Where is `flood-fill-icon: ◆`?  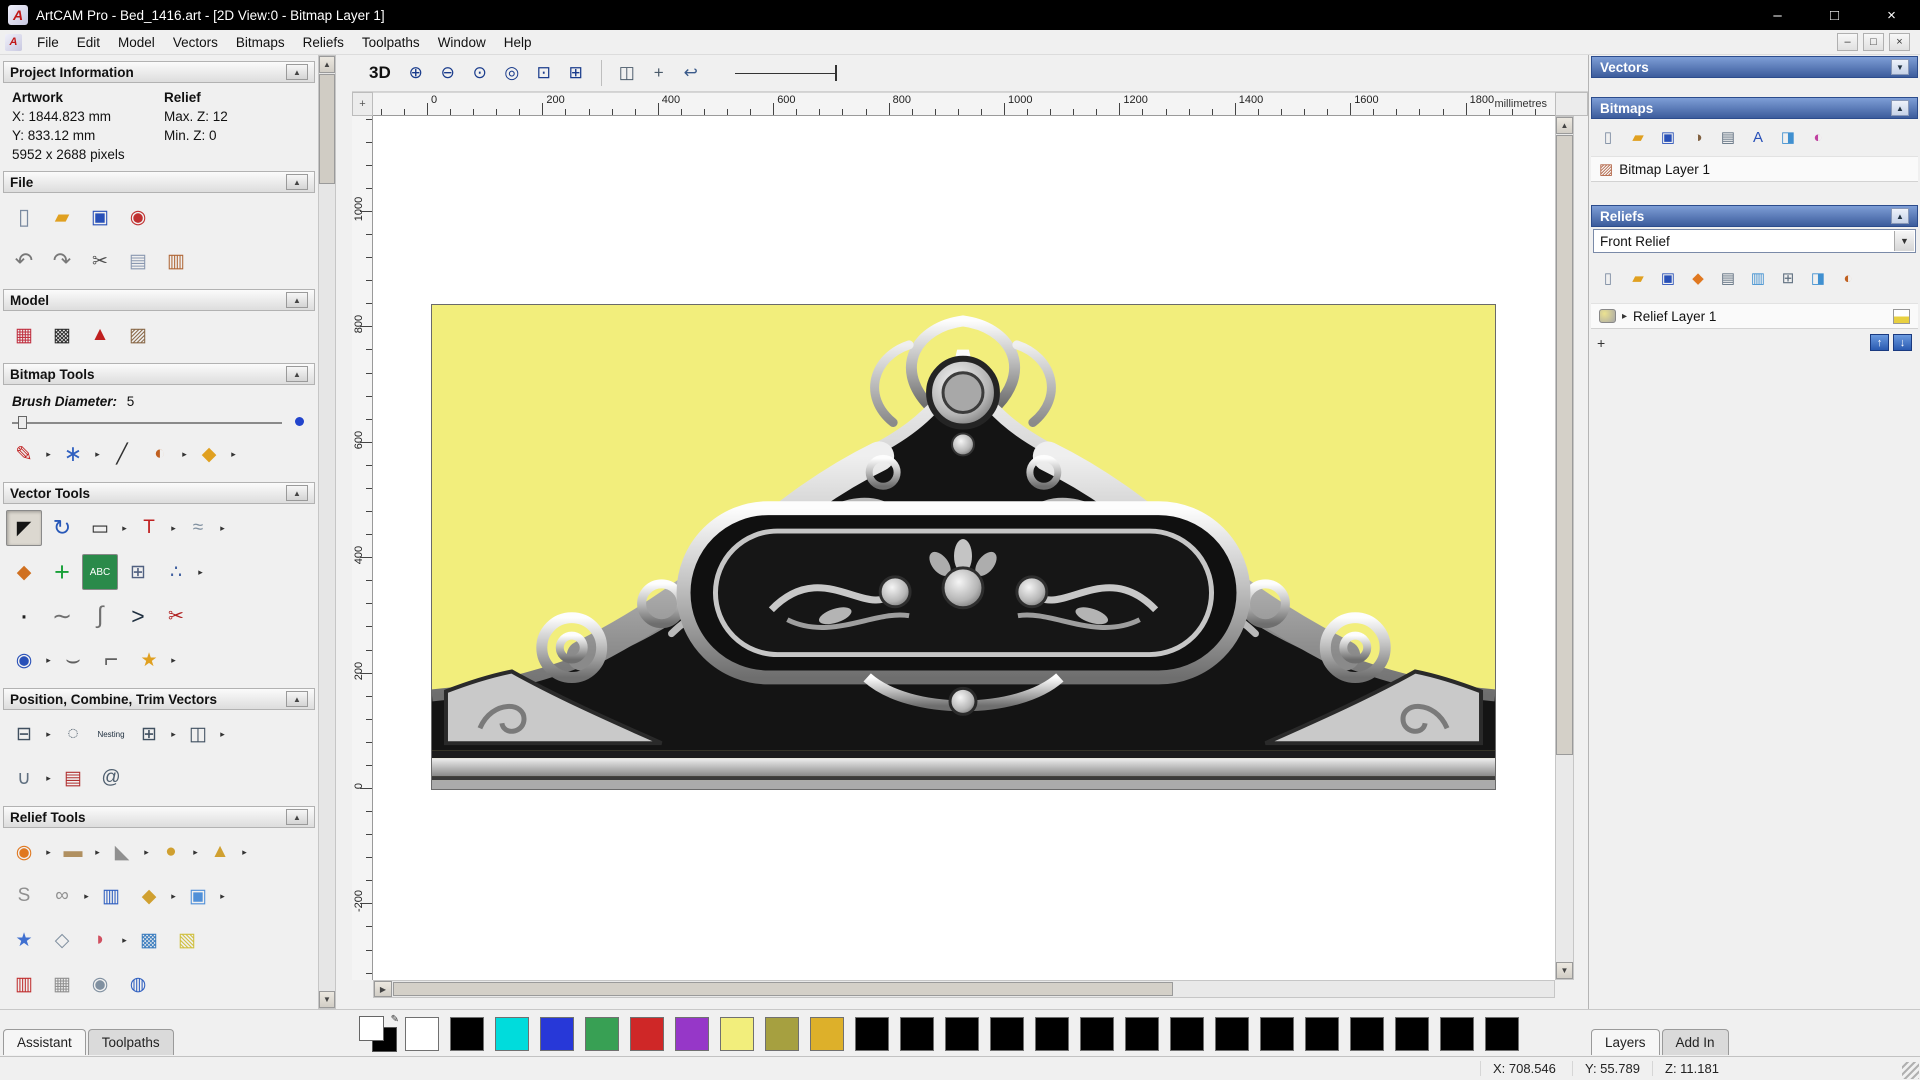
flood-fill-icon: ◆ is located at coordinates (209, 454).